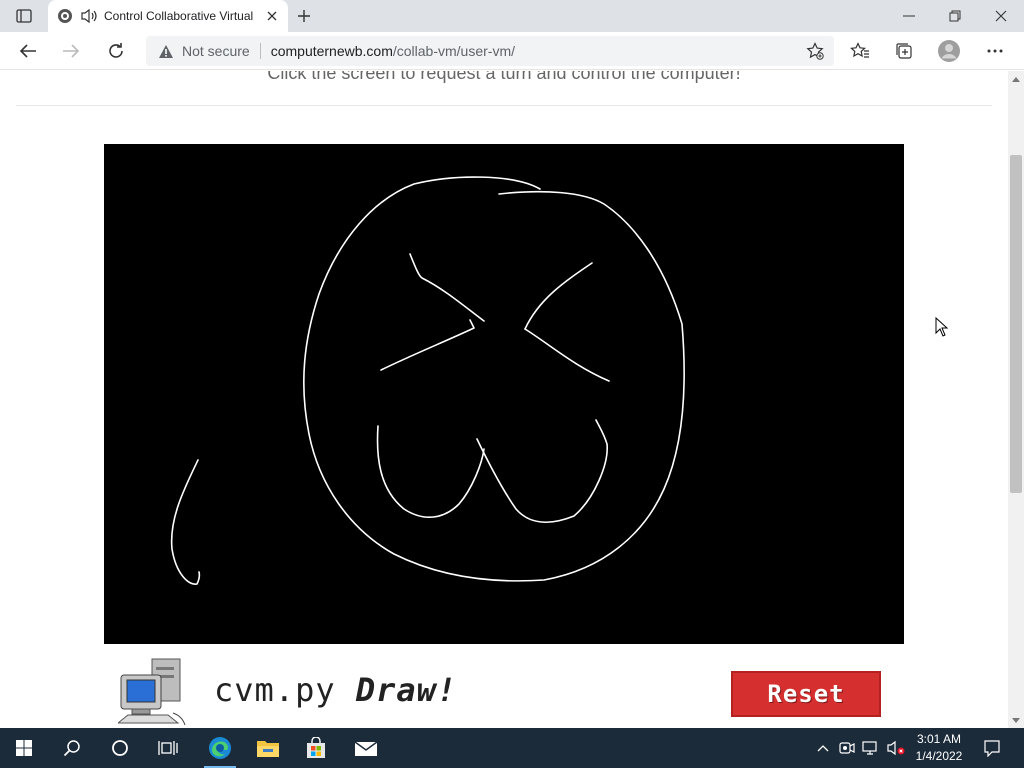 This screenshot has width=1024, height=768. What do you see at coordinates (1016, 79) in the screenshot?
I see `scroll-up-icon` at bounding box center [1016, 79].